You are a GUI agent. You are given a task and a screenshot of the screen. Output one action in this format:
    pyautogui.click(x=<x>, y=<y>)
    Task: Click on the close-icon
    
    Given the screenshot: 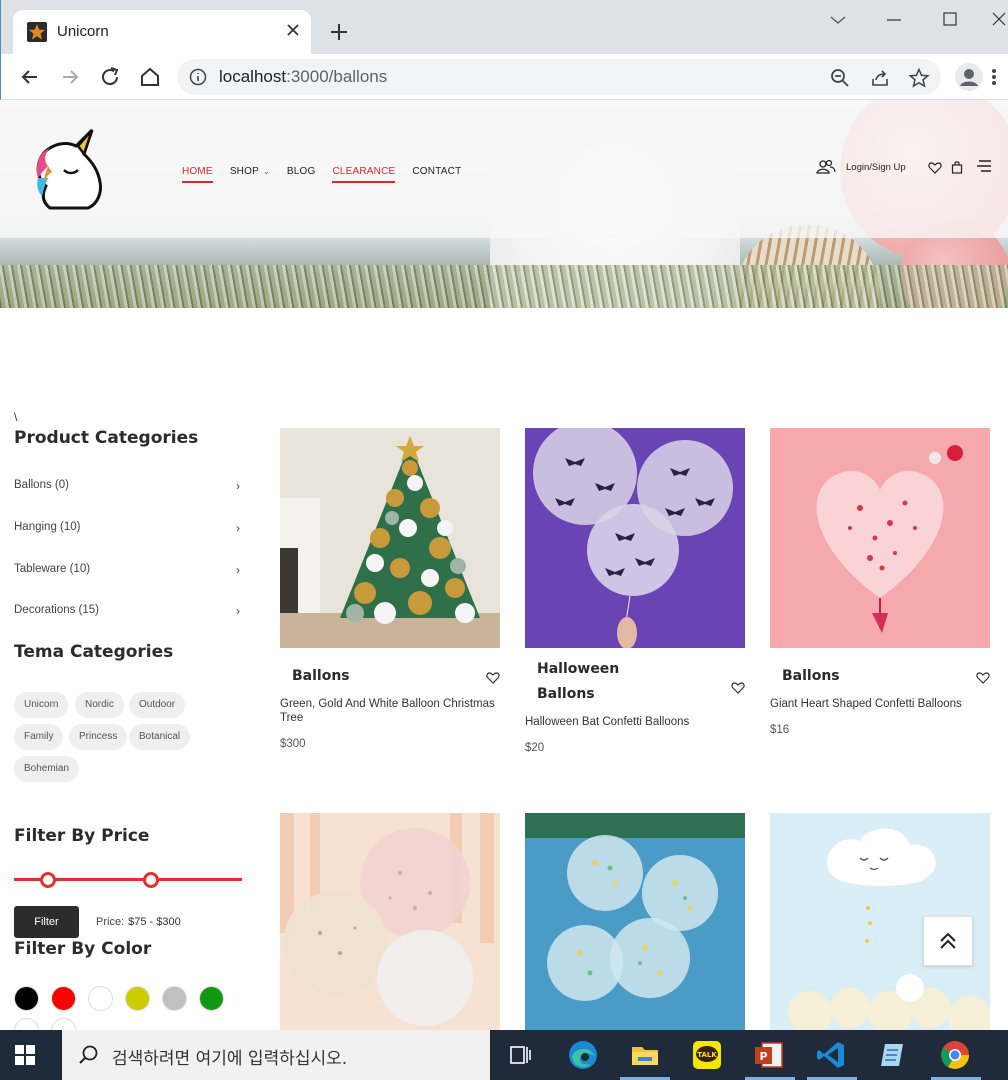 What is the action you would take?
    pyautogui.click(x=293, y=30)
    